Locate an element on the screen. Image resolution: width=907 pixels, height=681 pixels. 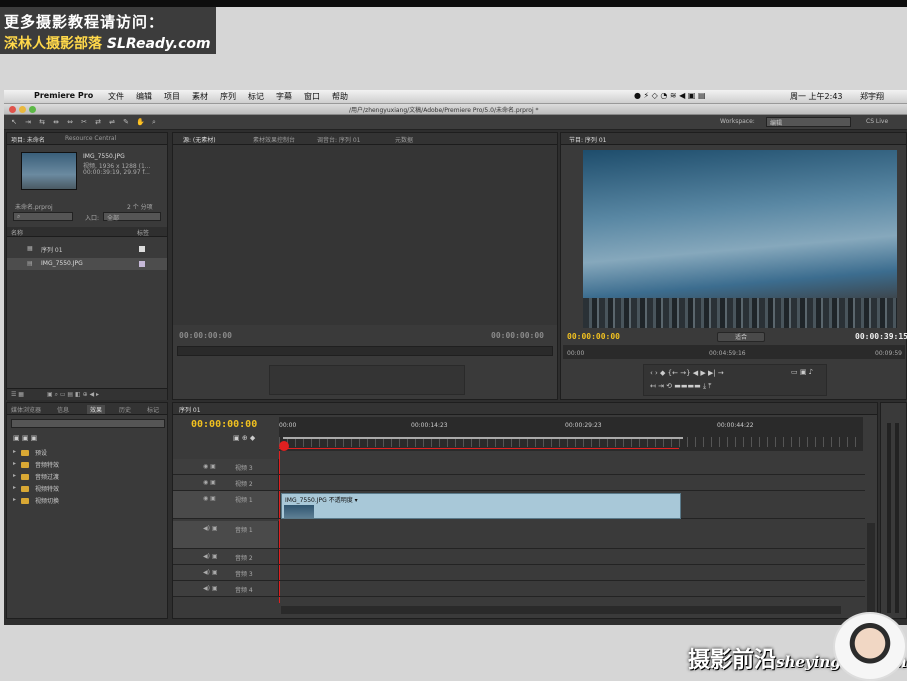
menu-clip: 素材 is located at coordinates (200, 96).